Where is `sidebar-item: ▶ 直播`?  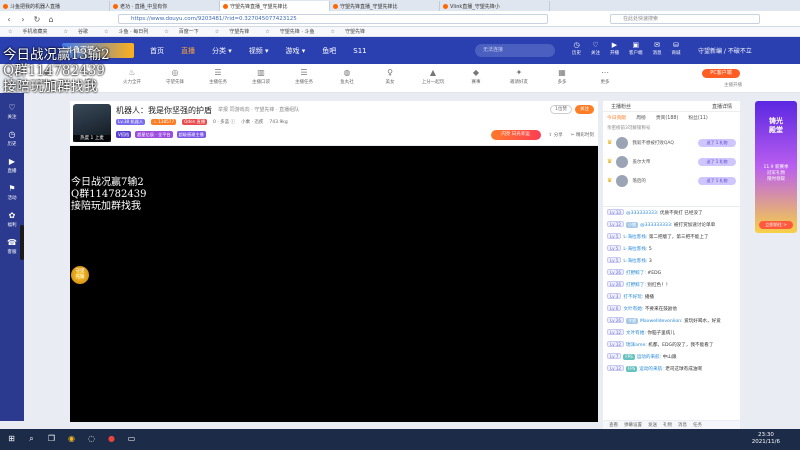
sidebar-item: ▶ 直播 is located at coordinates (12, 165).